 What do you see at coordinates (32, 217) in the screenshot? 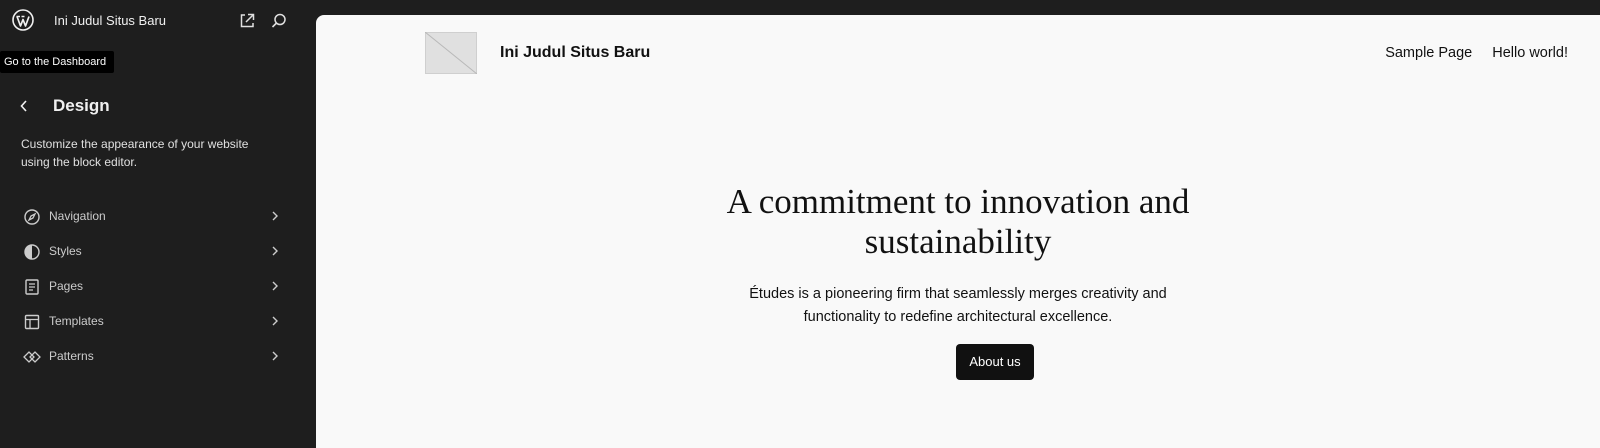
I see `navigation-icon` at bounding box center [32, 217].